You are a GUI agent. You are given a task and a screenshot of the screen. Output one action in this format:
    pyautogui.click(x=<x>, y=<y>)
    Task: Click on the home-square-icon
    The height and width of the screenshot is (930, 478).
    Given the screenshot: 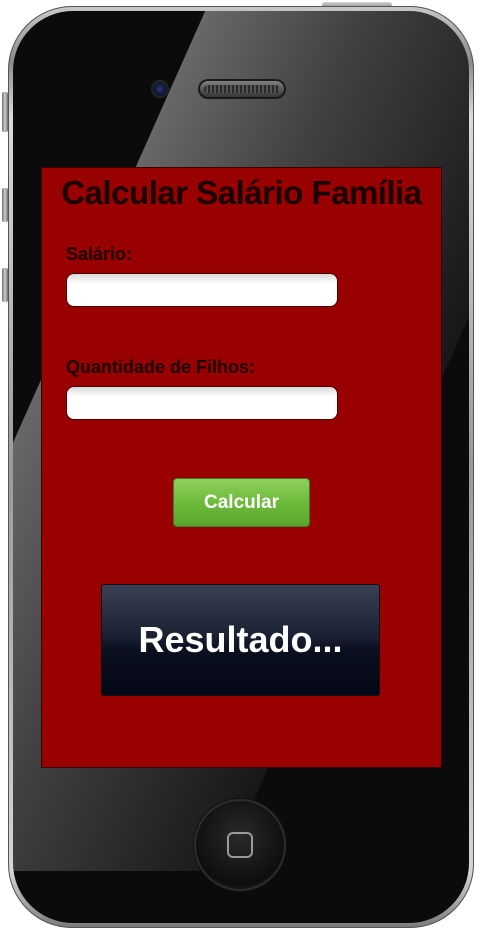 What is the action you would take?
    pyautogui.click(x=240, y=845)
    